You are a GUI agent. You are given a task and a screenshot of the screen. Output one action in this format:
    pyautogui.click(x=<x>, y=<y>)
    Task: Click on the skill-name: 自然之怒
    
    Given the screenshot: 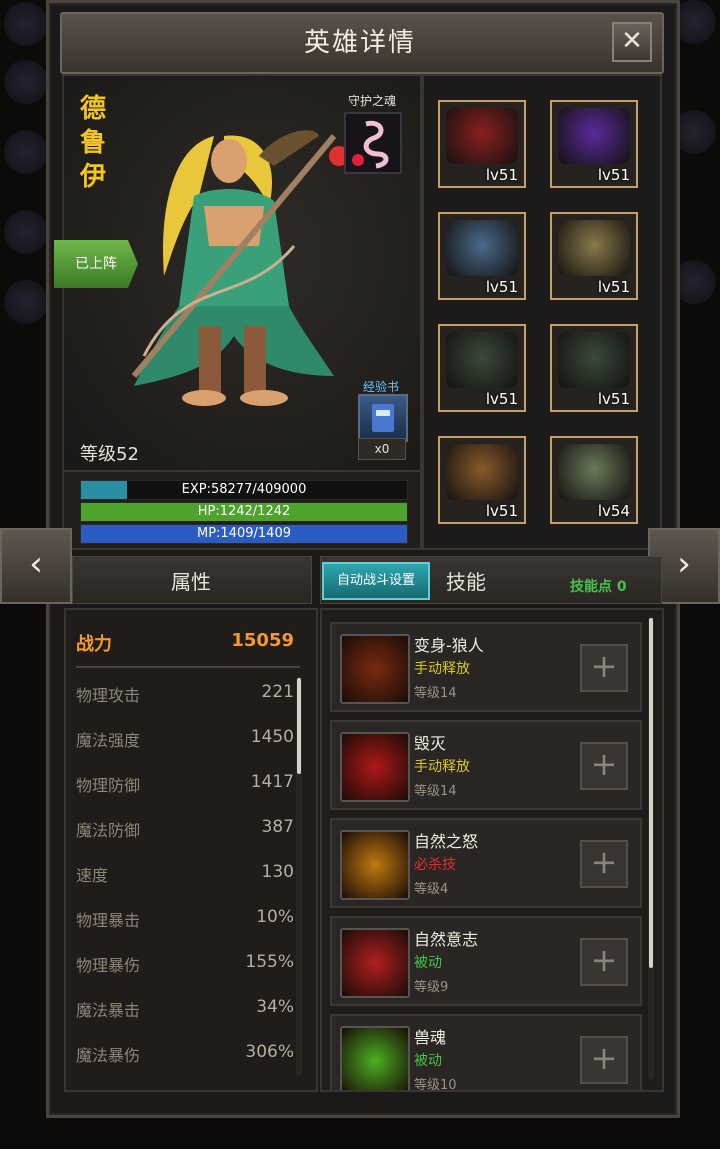 What is the action you would take?
    pyautogui.click(x=446, y=841)
    